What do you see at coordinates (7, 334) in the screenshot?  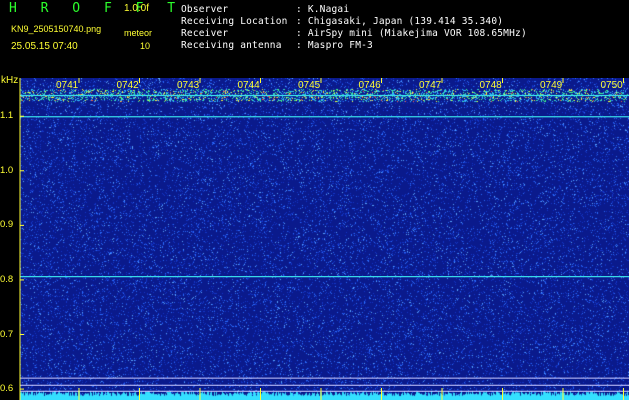 I see `y-tick-label: 0.7` at bounding box center [7, 334].